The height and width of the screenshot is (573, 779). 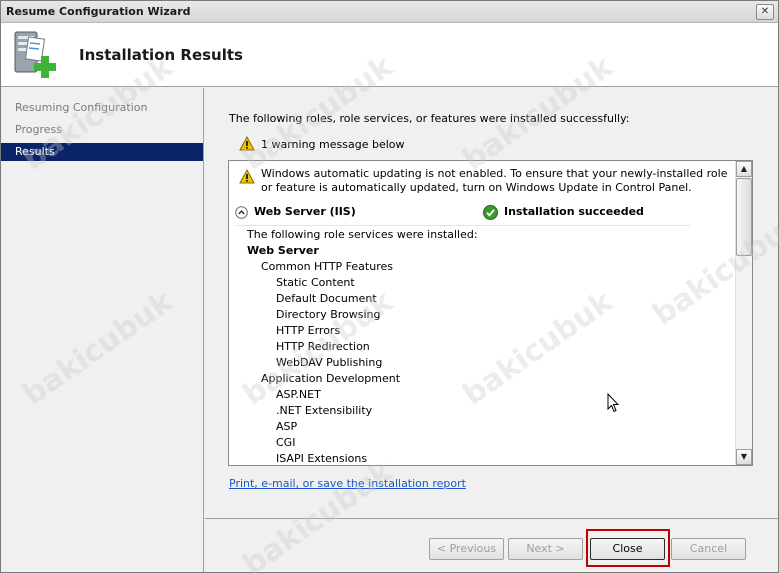 What do you see at coordinates (102, 152) in the screenshot?
I see `nav-item-results: Results` at bounding box center [102, 152].